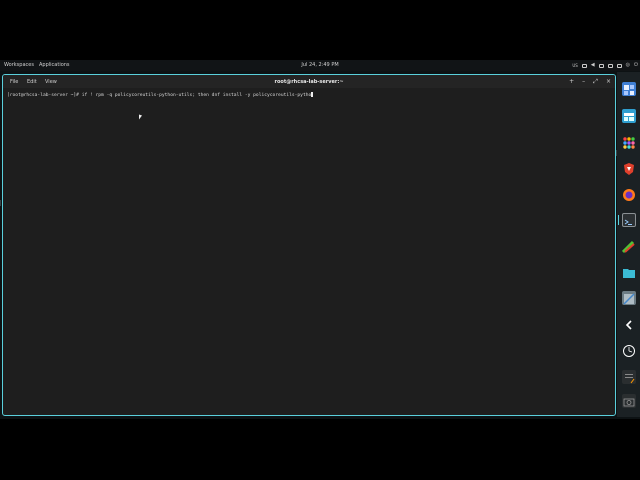  Describe the element at coordinates (610, 65) in the screenshot. I see `display-icon` at that location.